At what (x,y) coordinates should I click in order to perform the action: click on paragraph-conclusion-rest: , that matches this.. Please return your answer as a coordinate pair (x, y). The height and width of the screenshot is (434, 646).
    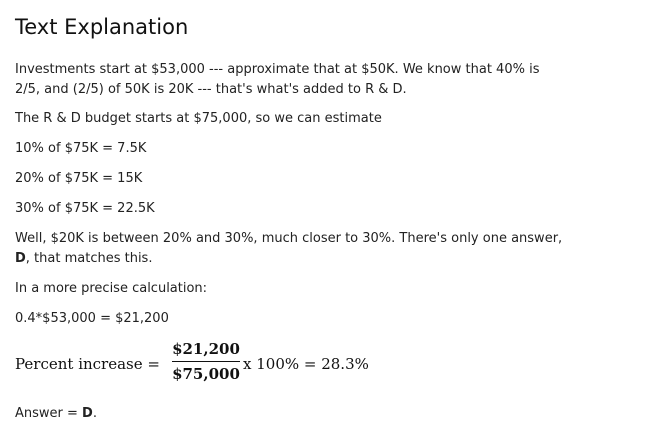
    Looking at the image, I should click on (89, 258).